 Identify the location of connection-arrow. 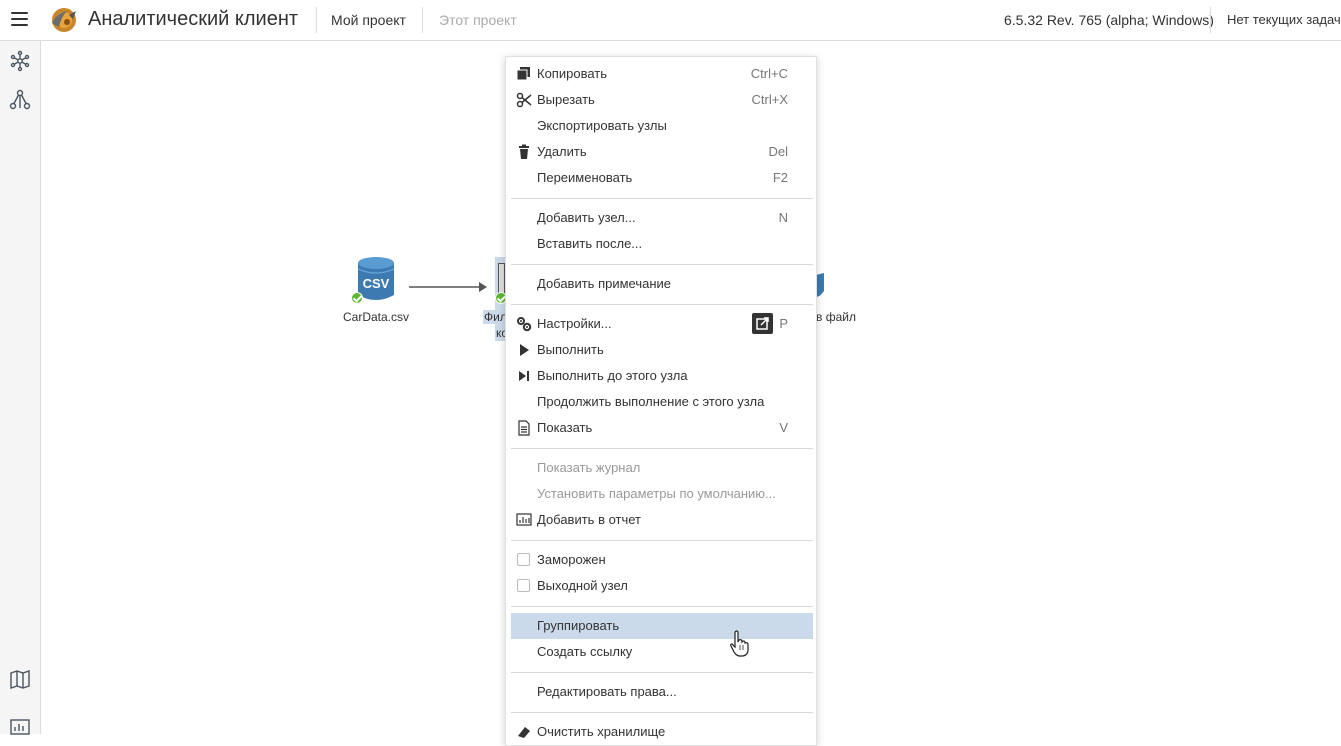
(448, 287).